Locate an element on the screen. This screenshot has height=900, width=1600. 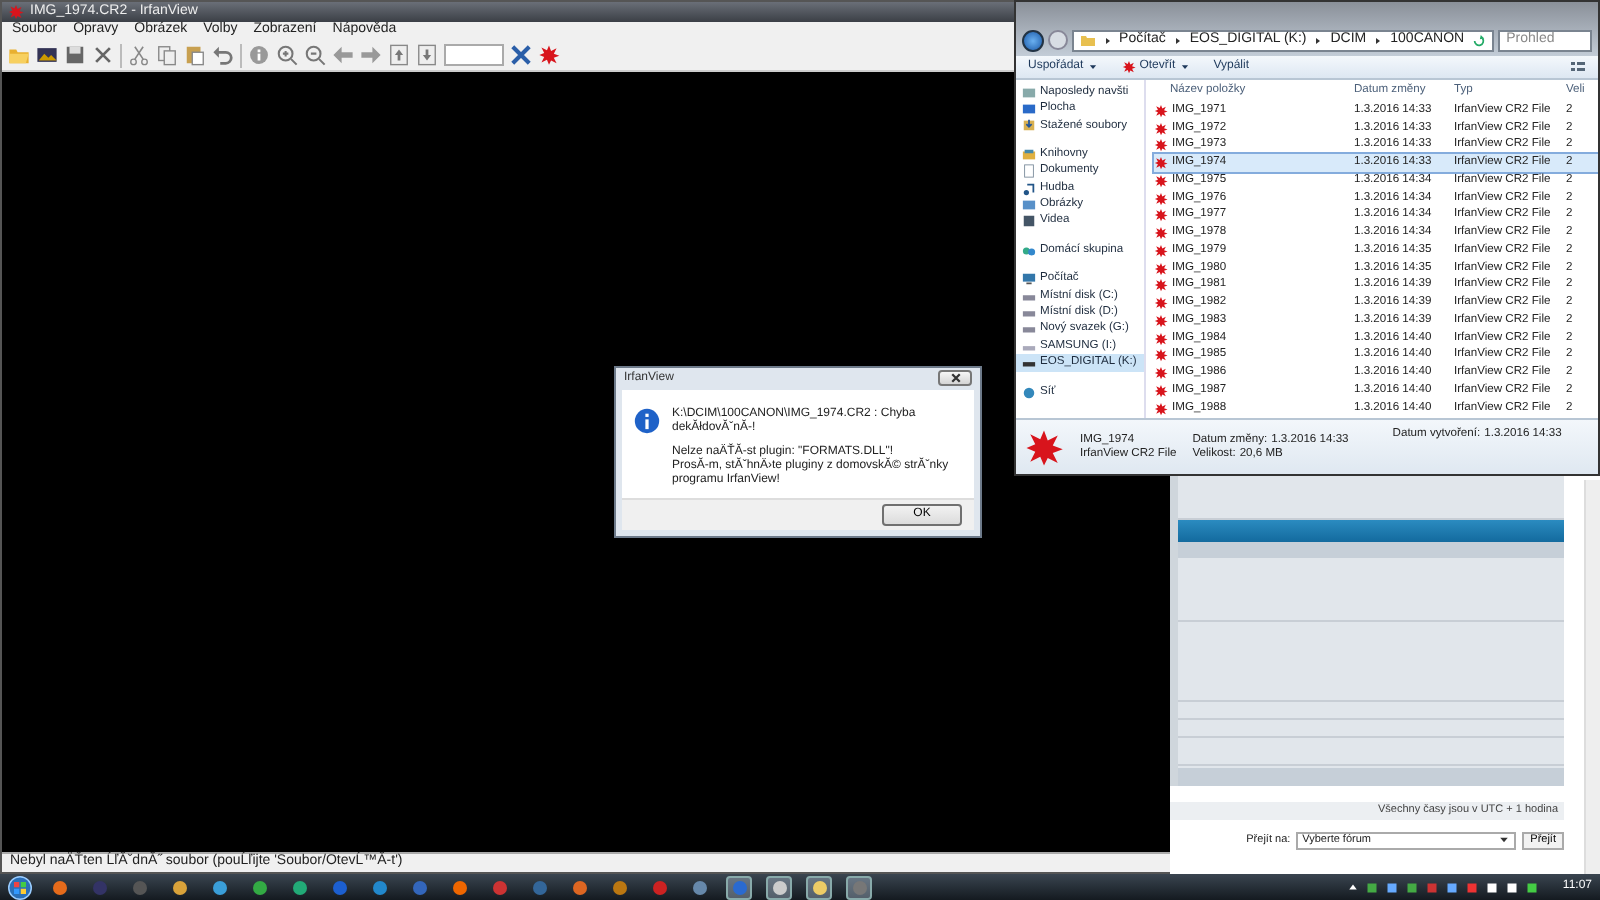
splat-logo-icon is located at coordinates (549, 55).